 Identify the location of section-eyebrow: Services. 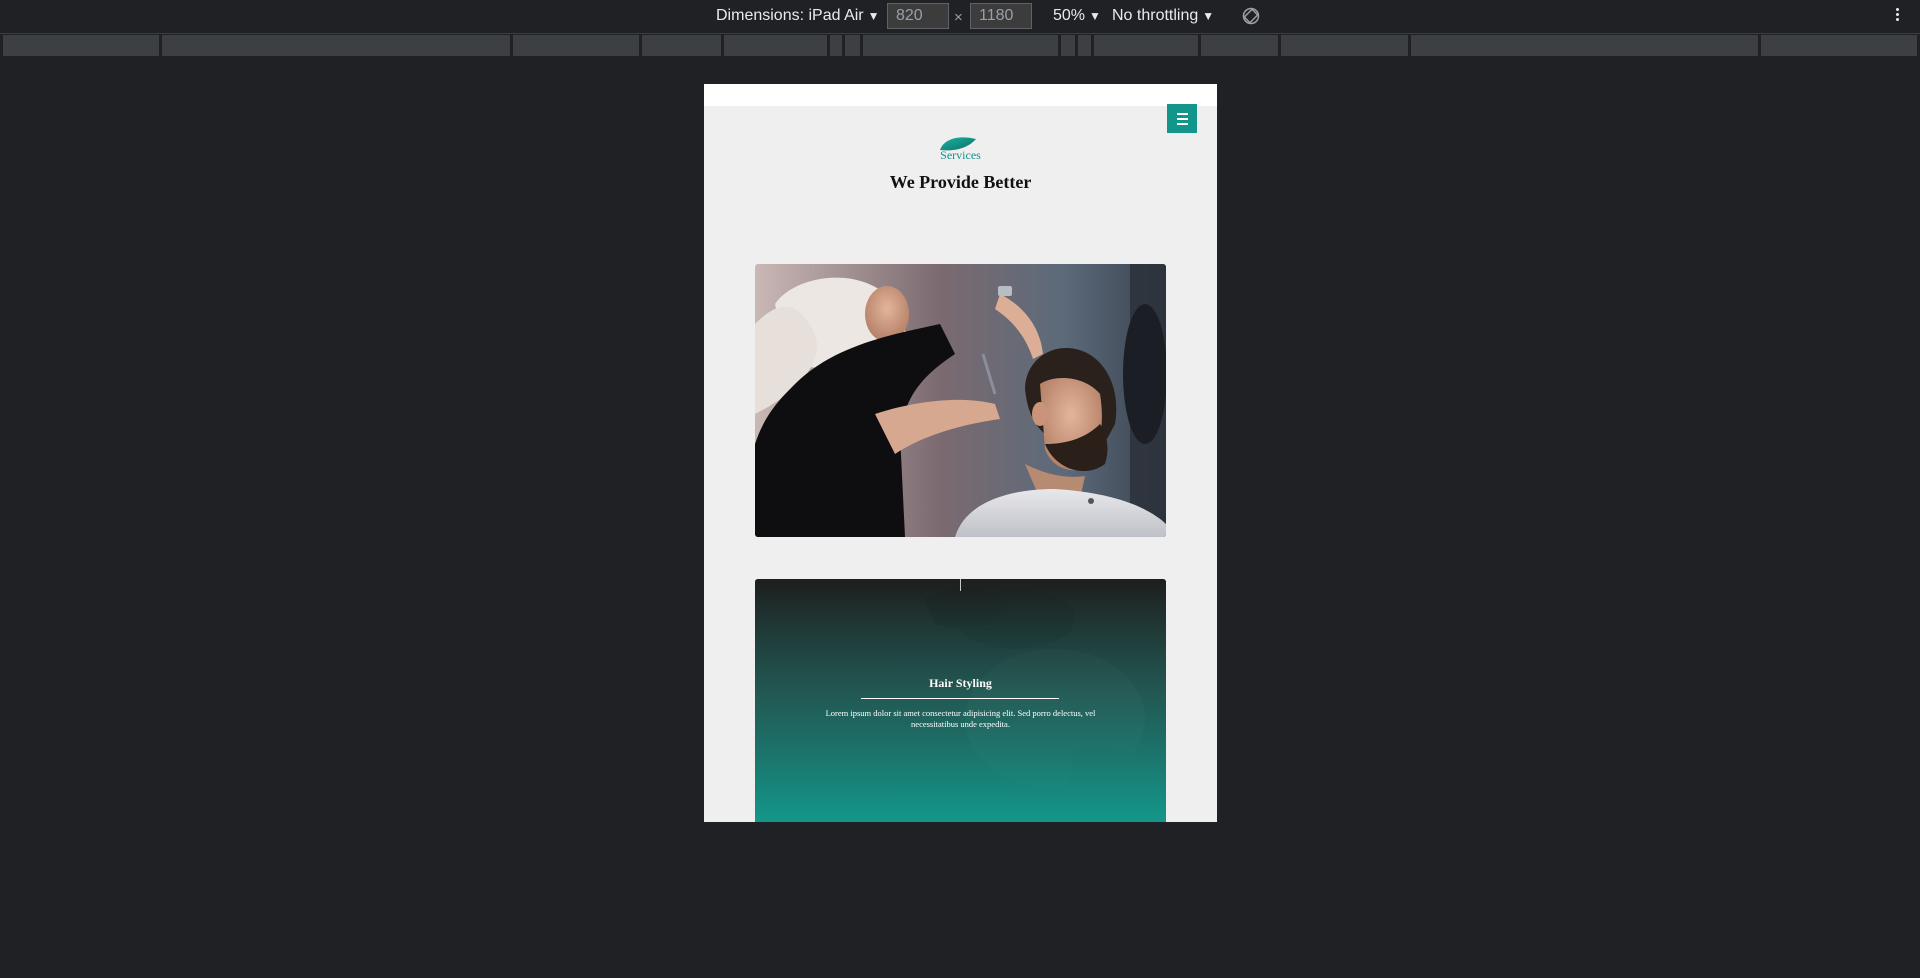
(960, 155).